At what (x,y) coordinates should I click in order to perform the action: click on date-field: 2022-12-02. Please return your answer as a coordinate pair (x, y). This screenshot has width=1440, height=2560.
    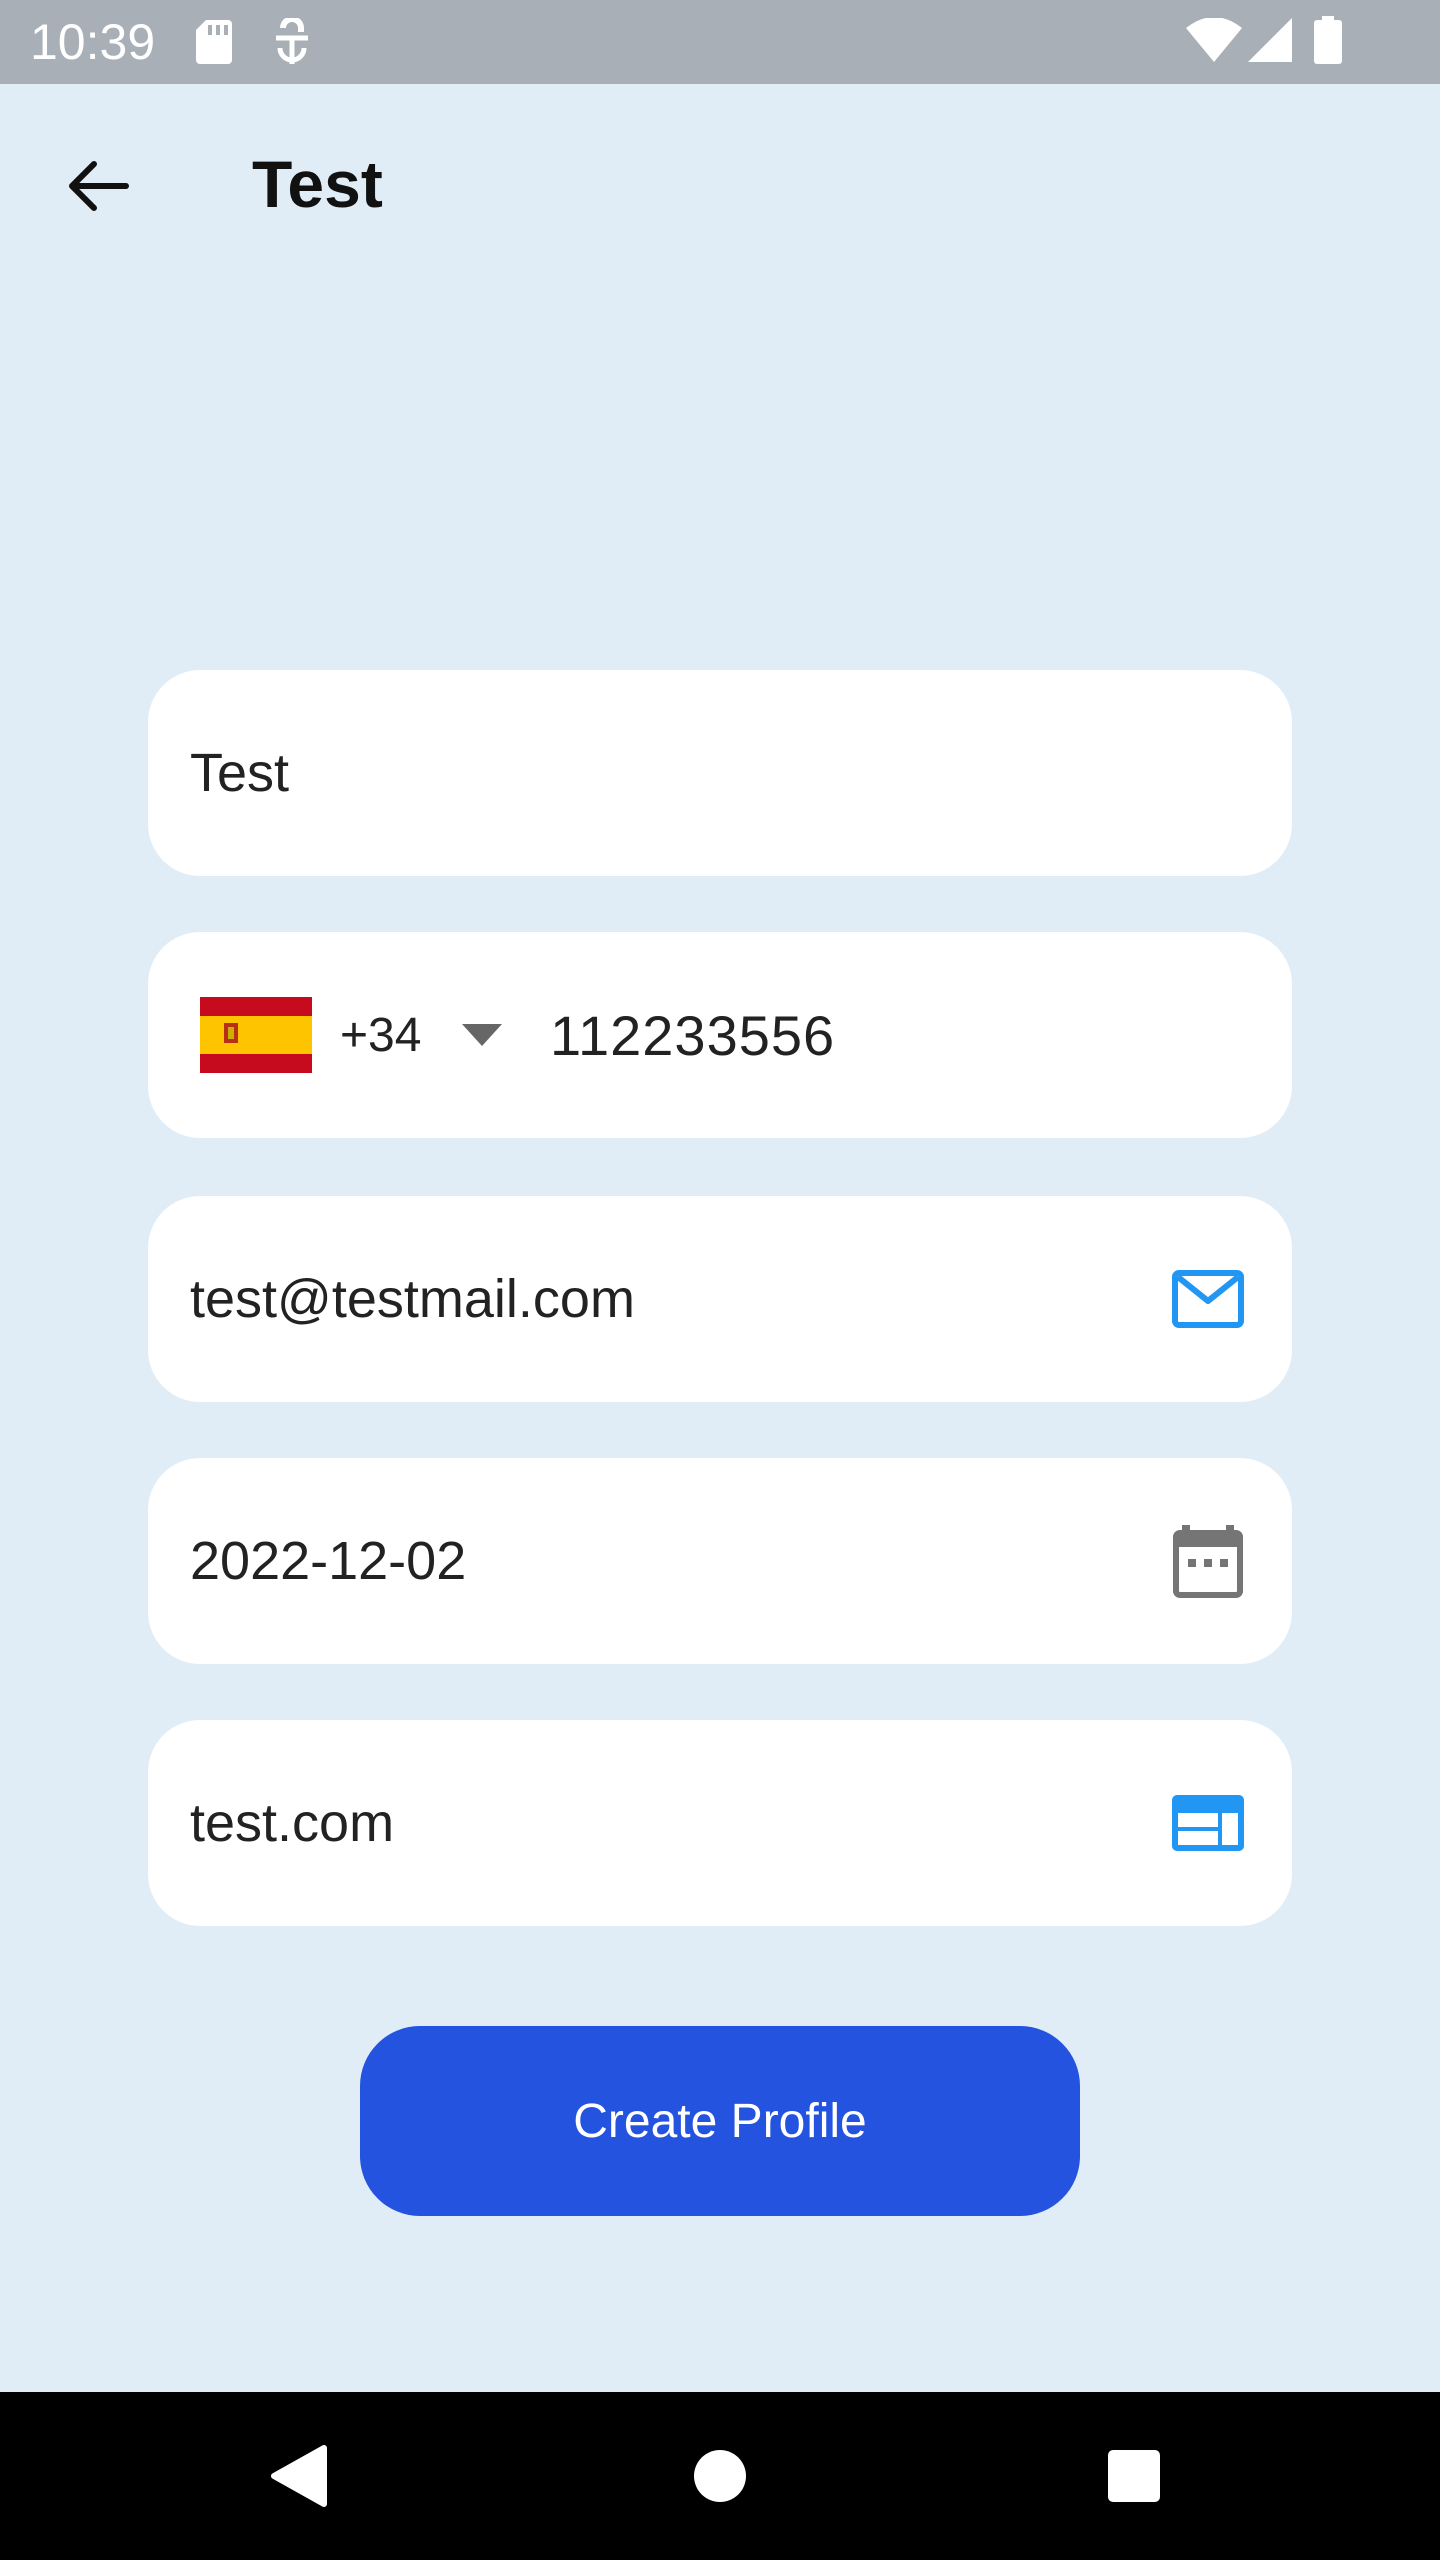
    Looking at the image, I should click on (720, 1561).